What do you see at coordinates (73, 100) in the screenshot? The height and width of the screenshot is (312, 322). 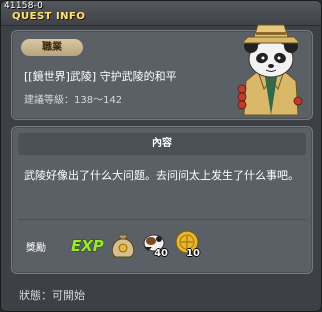 I see `recommended-level: 建議等級：138～142` at bounding box center [73, 100].